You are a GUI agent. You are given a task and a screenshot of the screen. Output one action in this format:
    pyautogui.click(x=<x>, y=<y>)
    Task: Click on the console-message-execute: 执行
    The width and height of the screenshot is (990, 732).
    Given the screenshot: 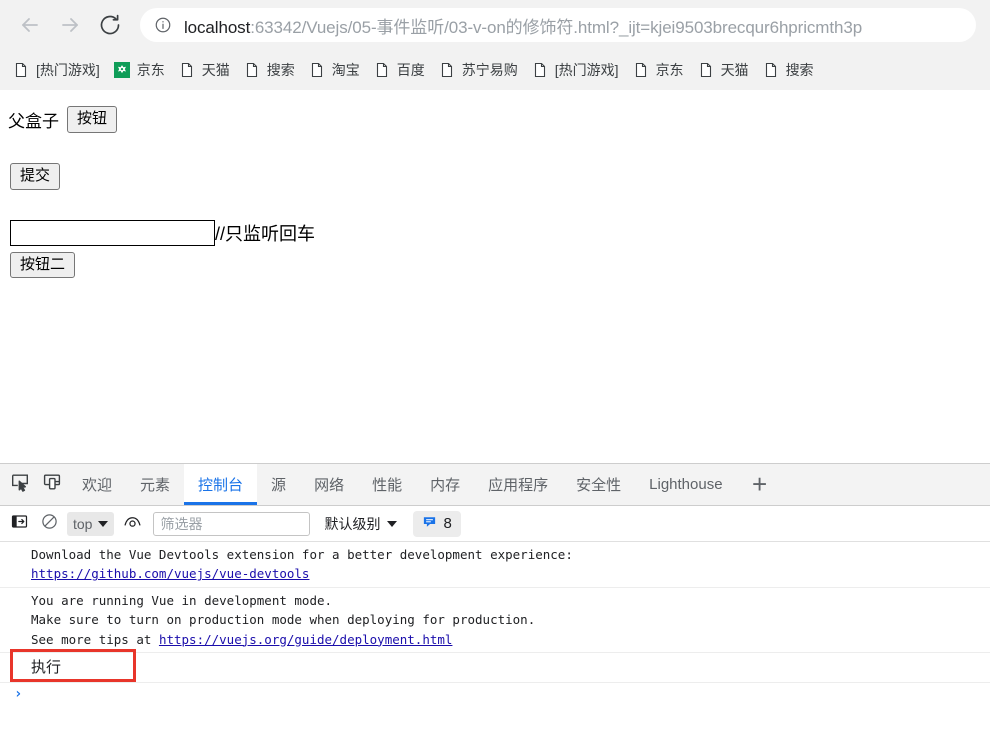 What is the action you would take?
    pyautogui.click(x=495, y=668)
    